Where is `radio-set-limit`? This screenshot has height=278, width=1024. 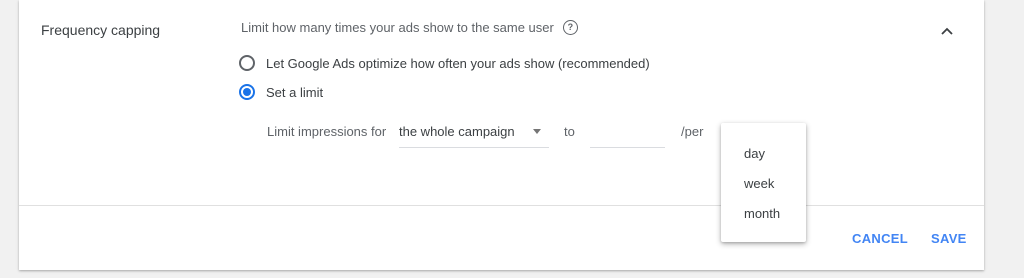
radio-set-limit is located at coordinates (247, 92).